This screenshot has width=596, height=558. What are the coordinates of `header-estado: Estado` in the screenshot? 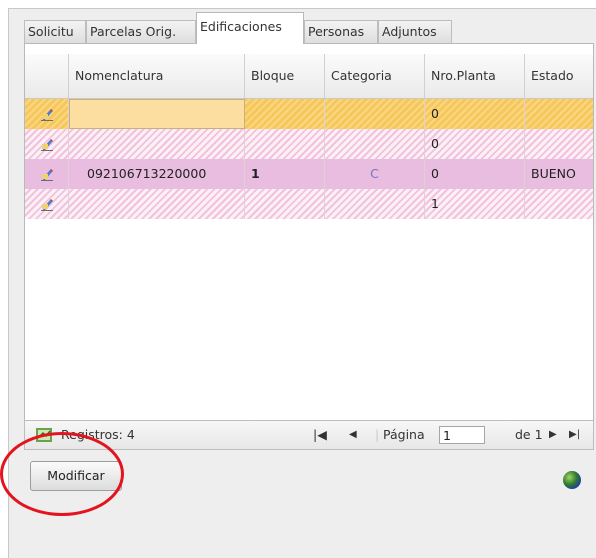 It's located at (559, 76).